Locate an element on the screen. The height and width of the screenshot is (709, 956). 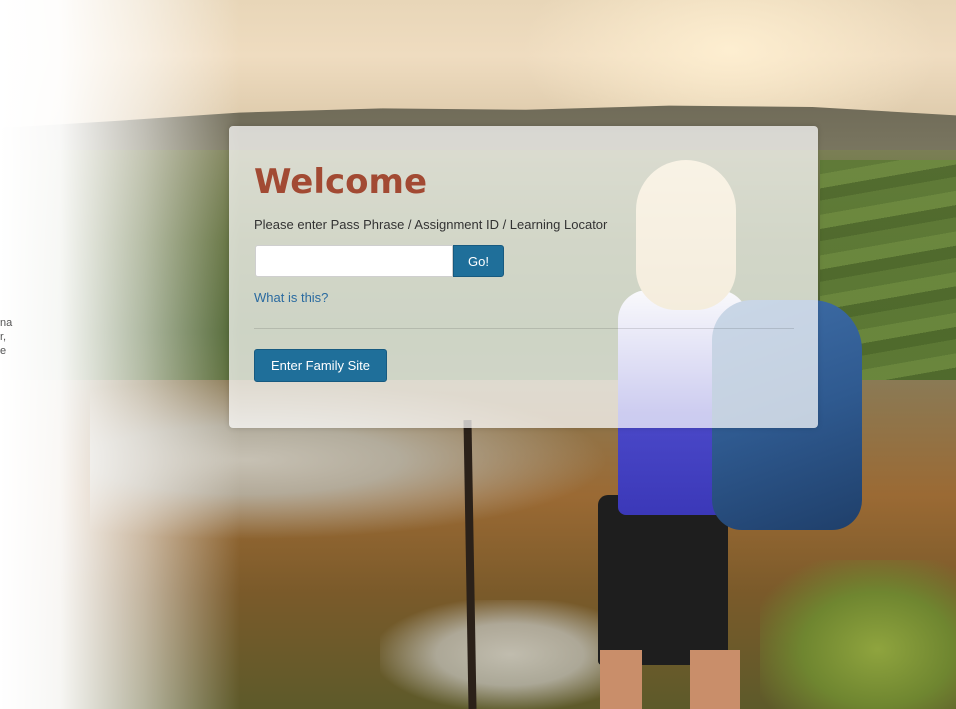
left-text-line: r, is located at coordinates (3, 337).